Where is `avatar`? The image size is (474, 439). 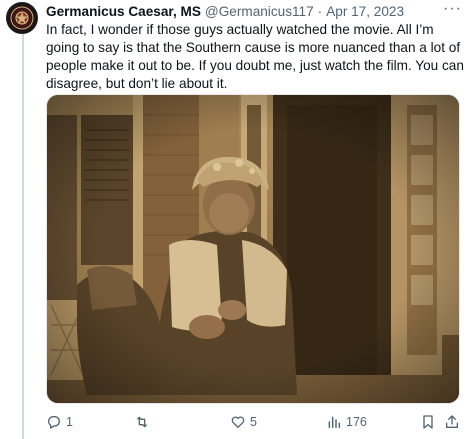 avatar is located at coordinates (22, 18).